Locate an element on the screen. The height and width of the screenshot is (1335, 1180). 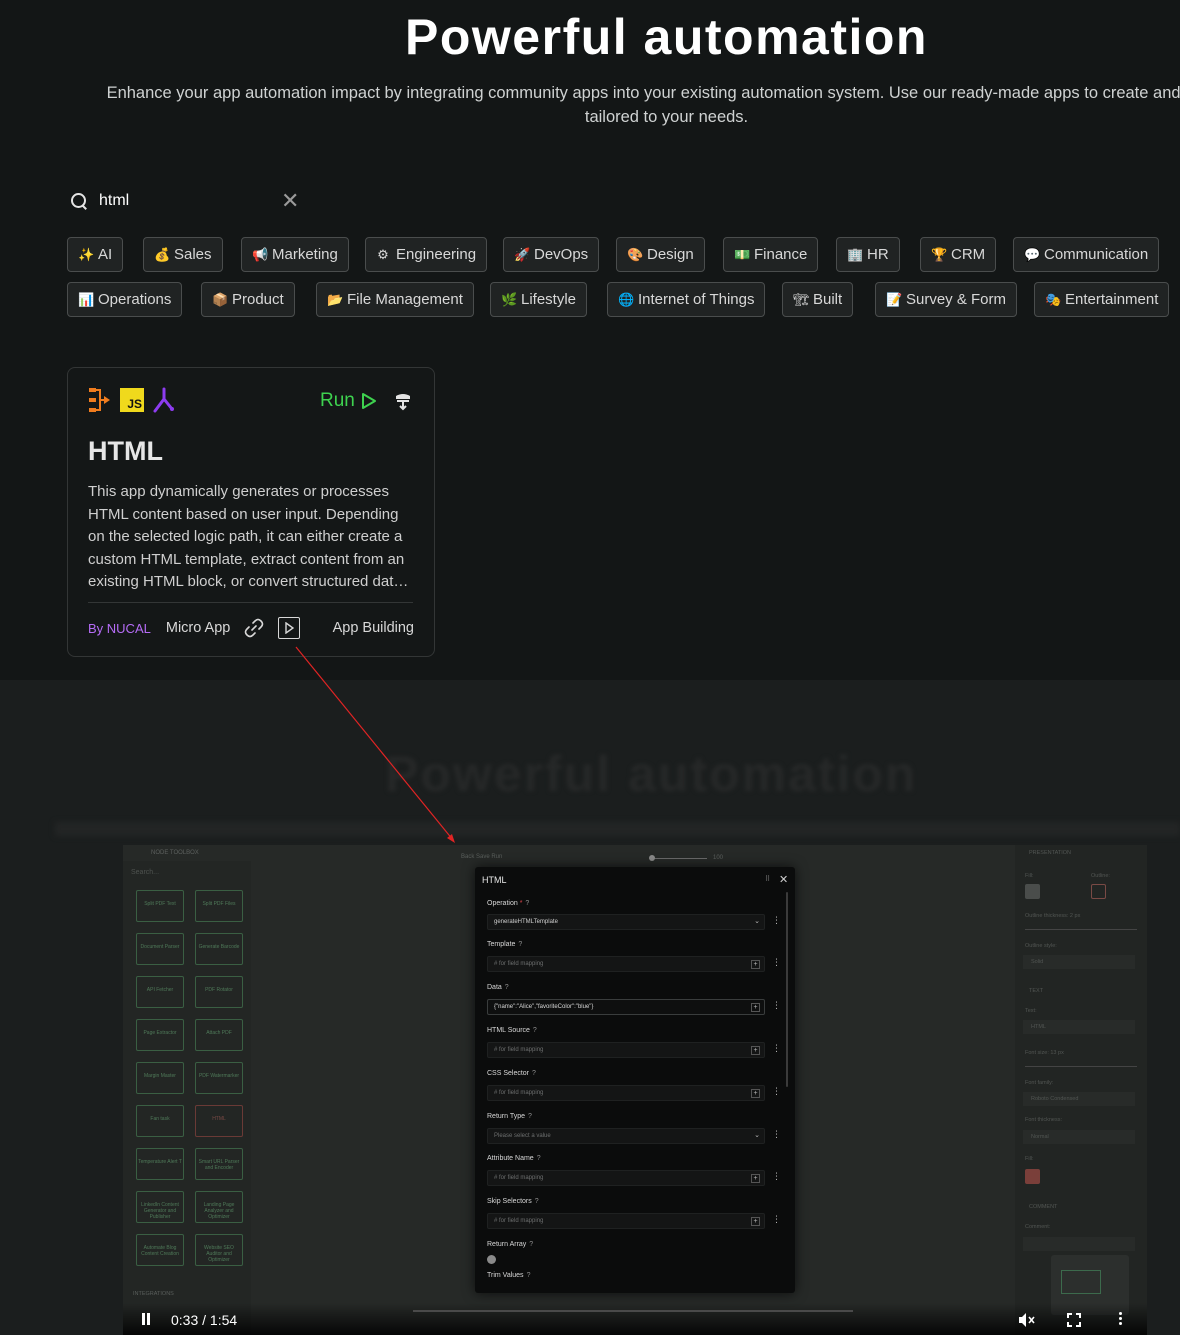
dialog-scrollbar is located at coordinates (787, 989).